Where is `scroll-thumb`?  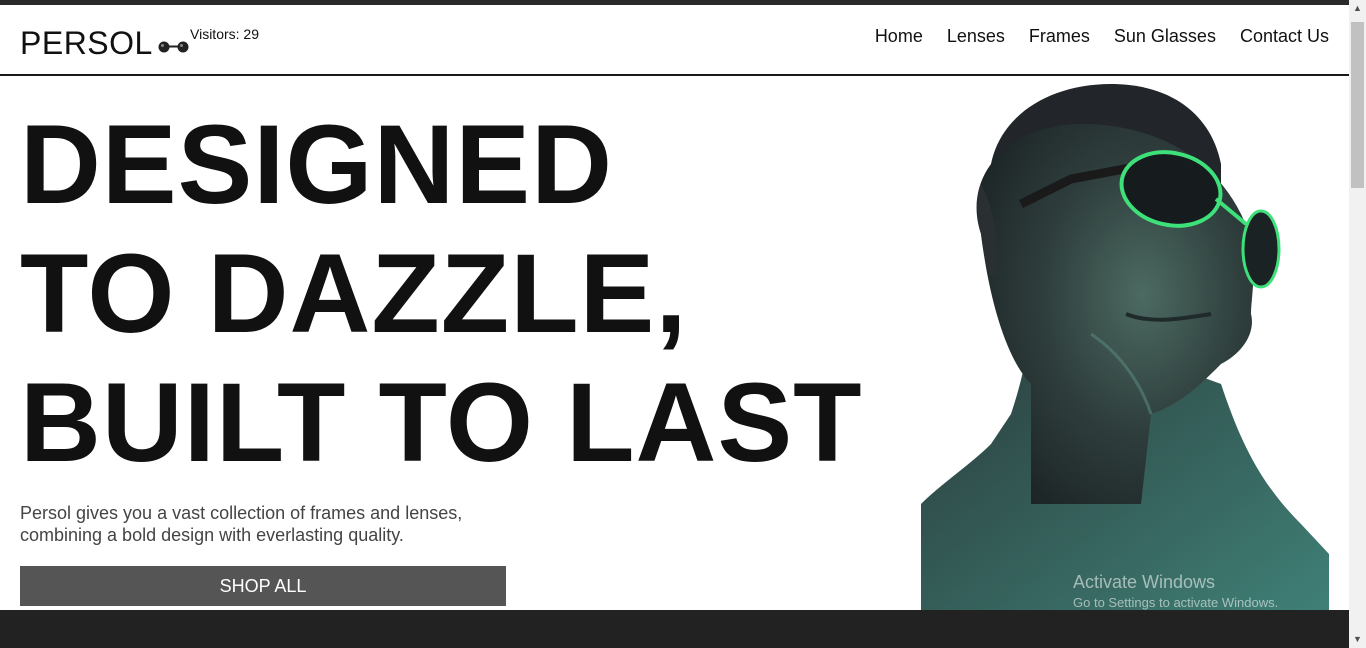 scroll-thumb is located at coordinates (1357, 105).